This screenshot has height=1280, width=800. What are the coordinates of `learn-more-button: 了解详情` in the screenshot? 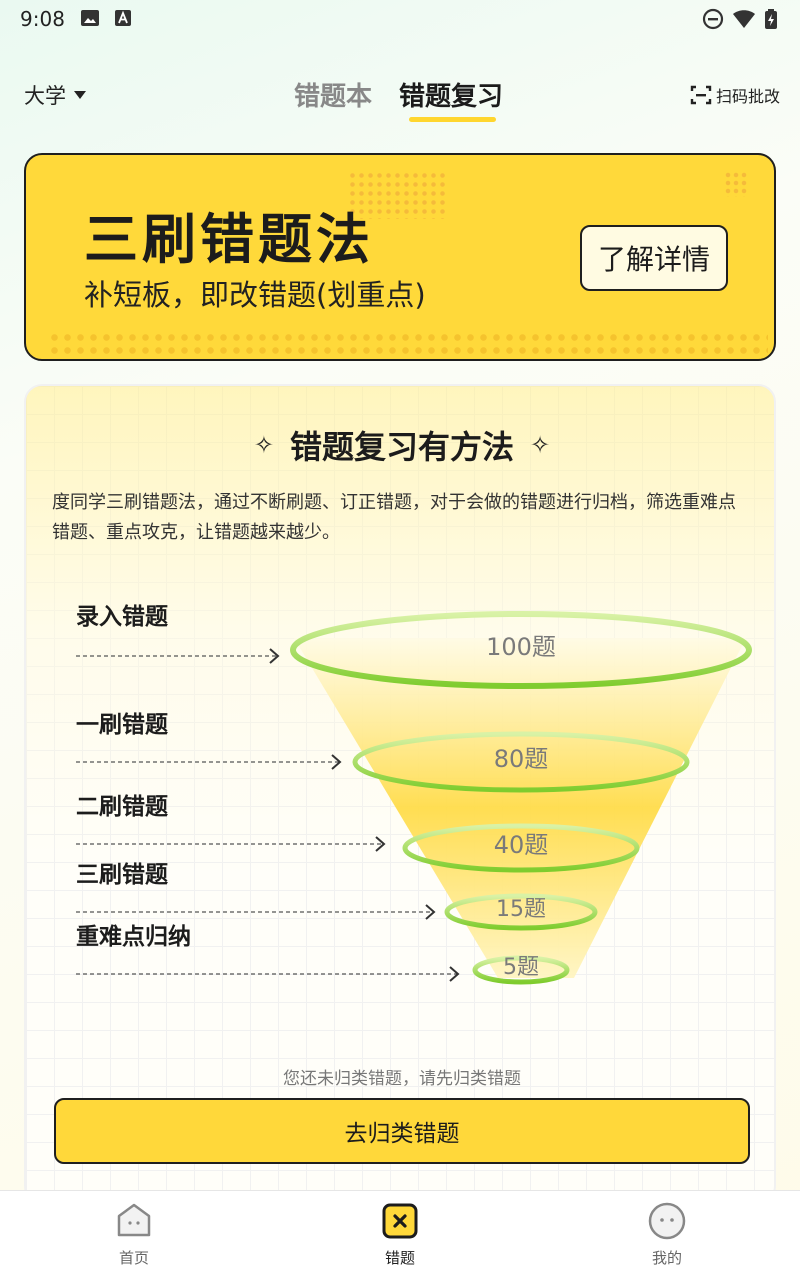 It's located at (654, 258).